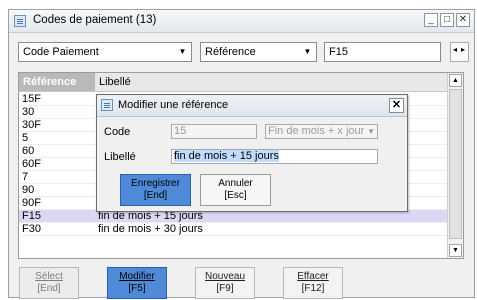  Describe the element at coordinates (107, 105) in the screenshot. I see `dialog-list-icon` at that location.